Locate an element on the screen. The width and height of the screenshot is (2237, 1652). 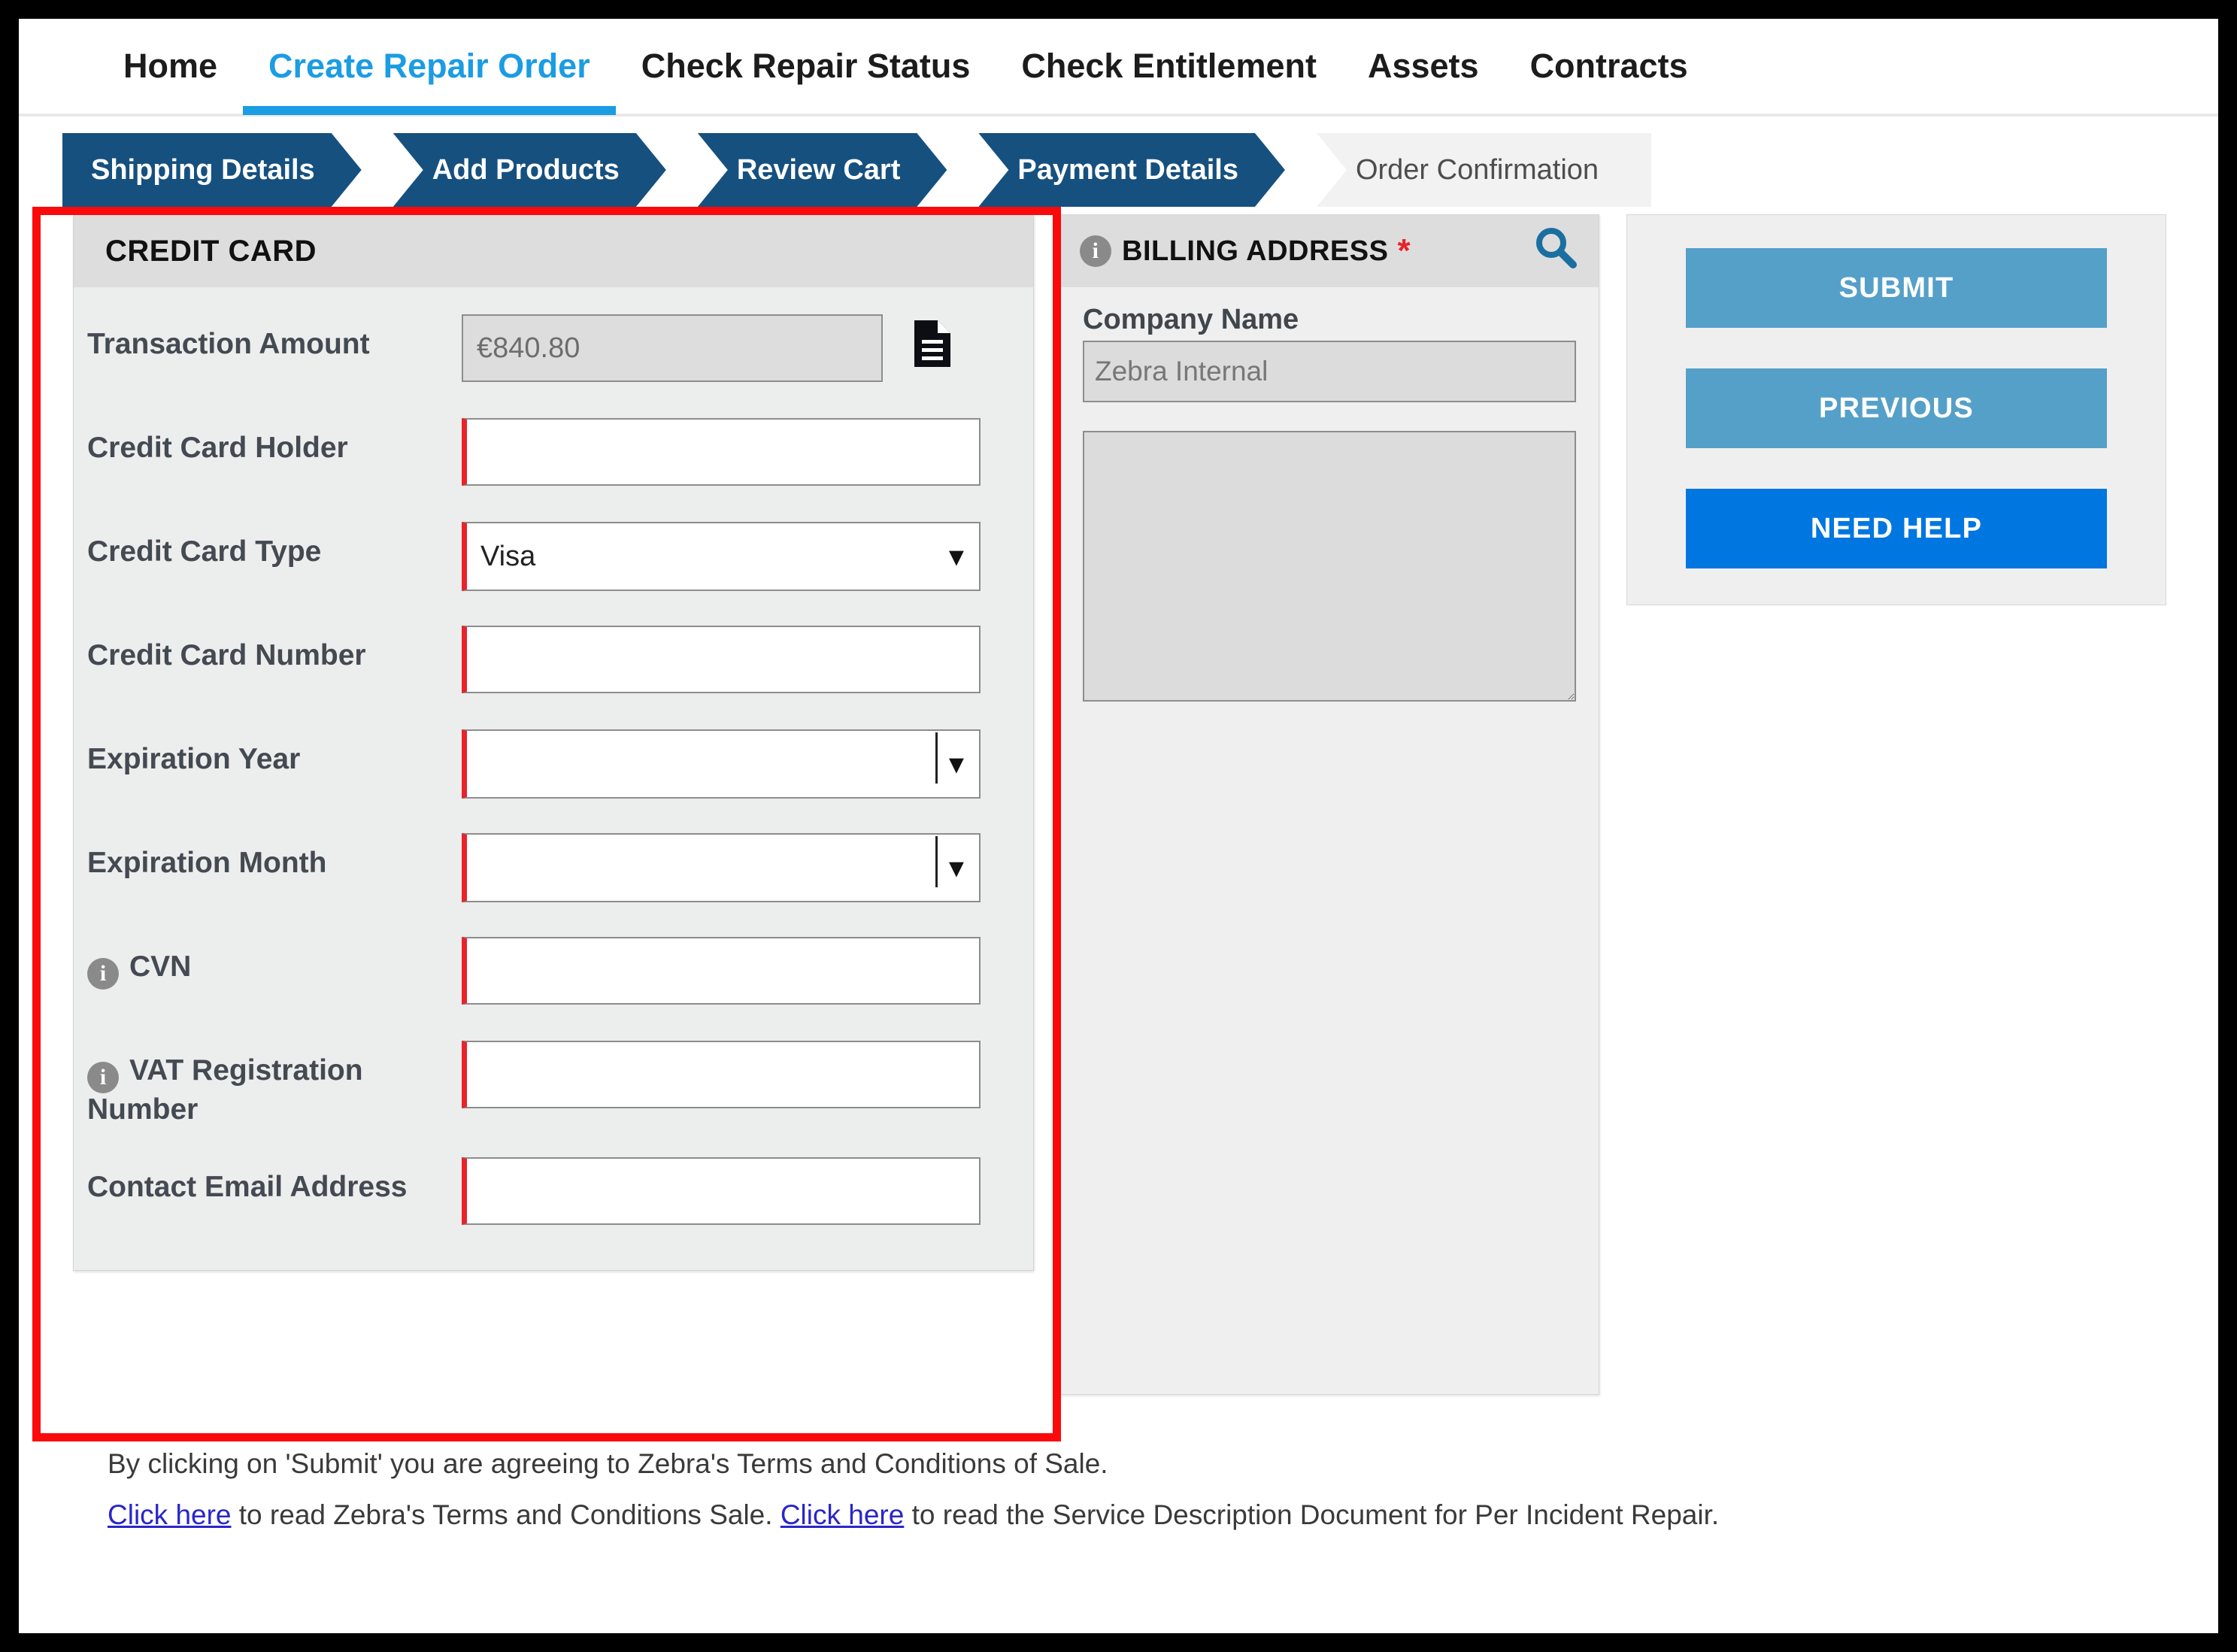
step-label: Add Products is located at coordinates (526, 169).